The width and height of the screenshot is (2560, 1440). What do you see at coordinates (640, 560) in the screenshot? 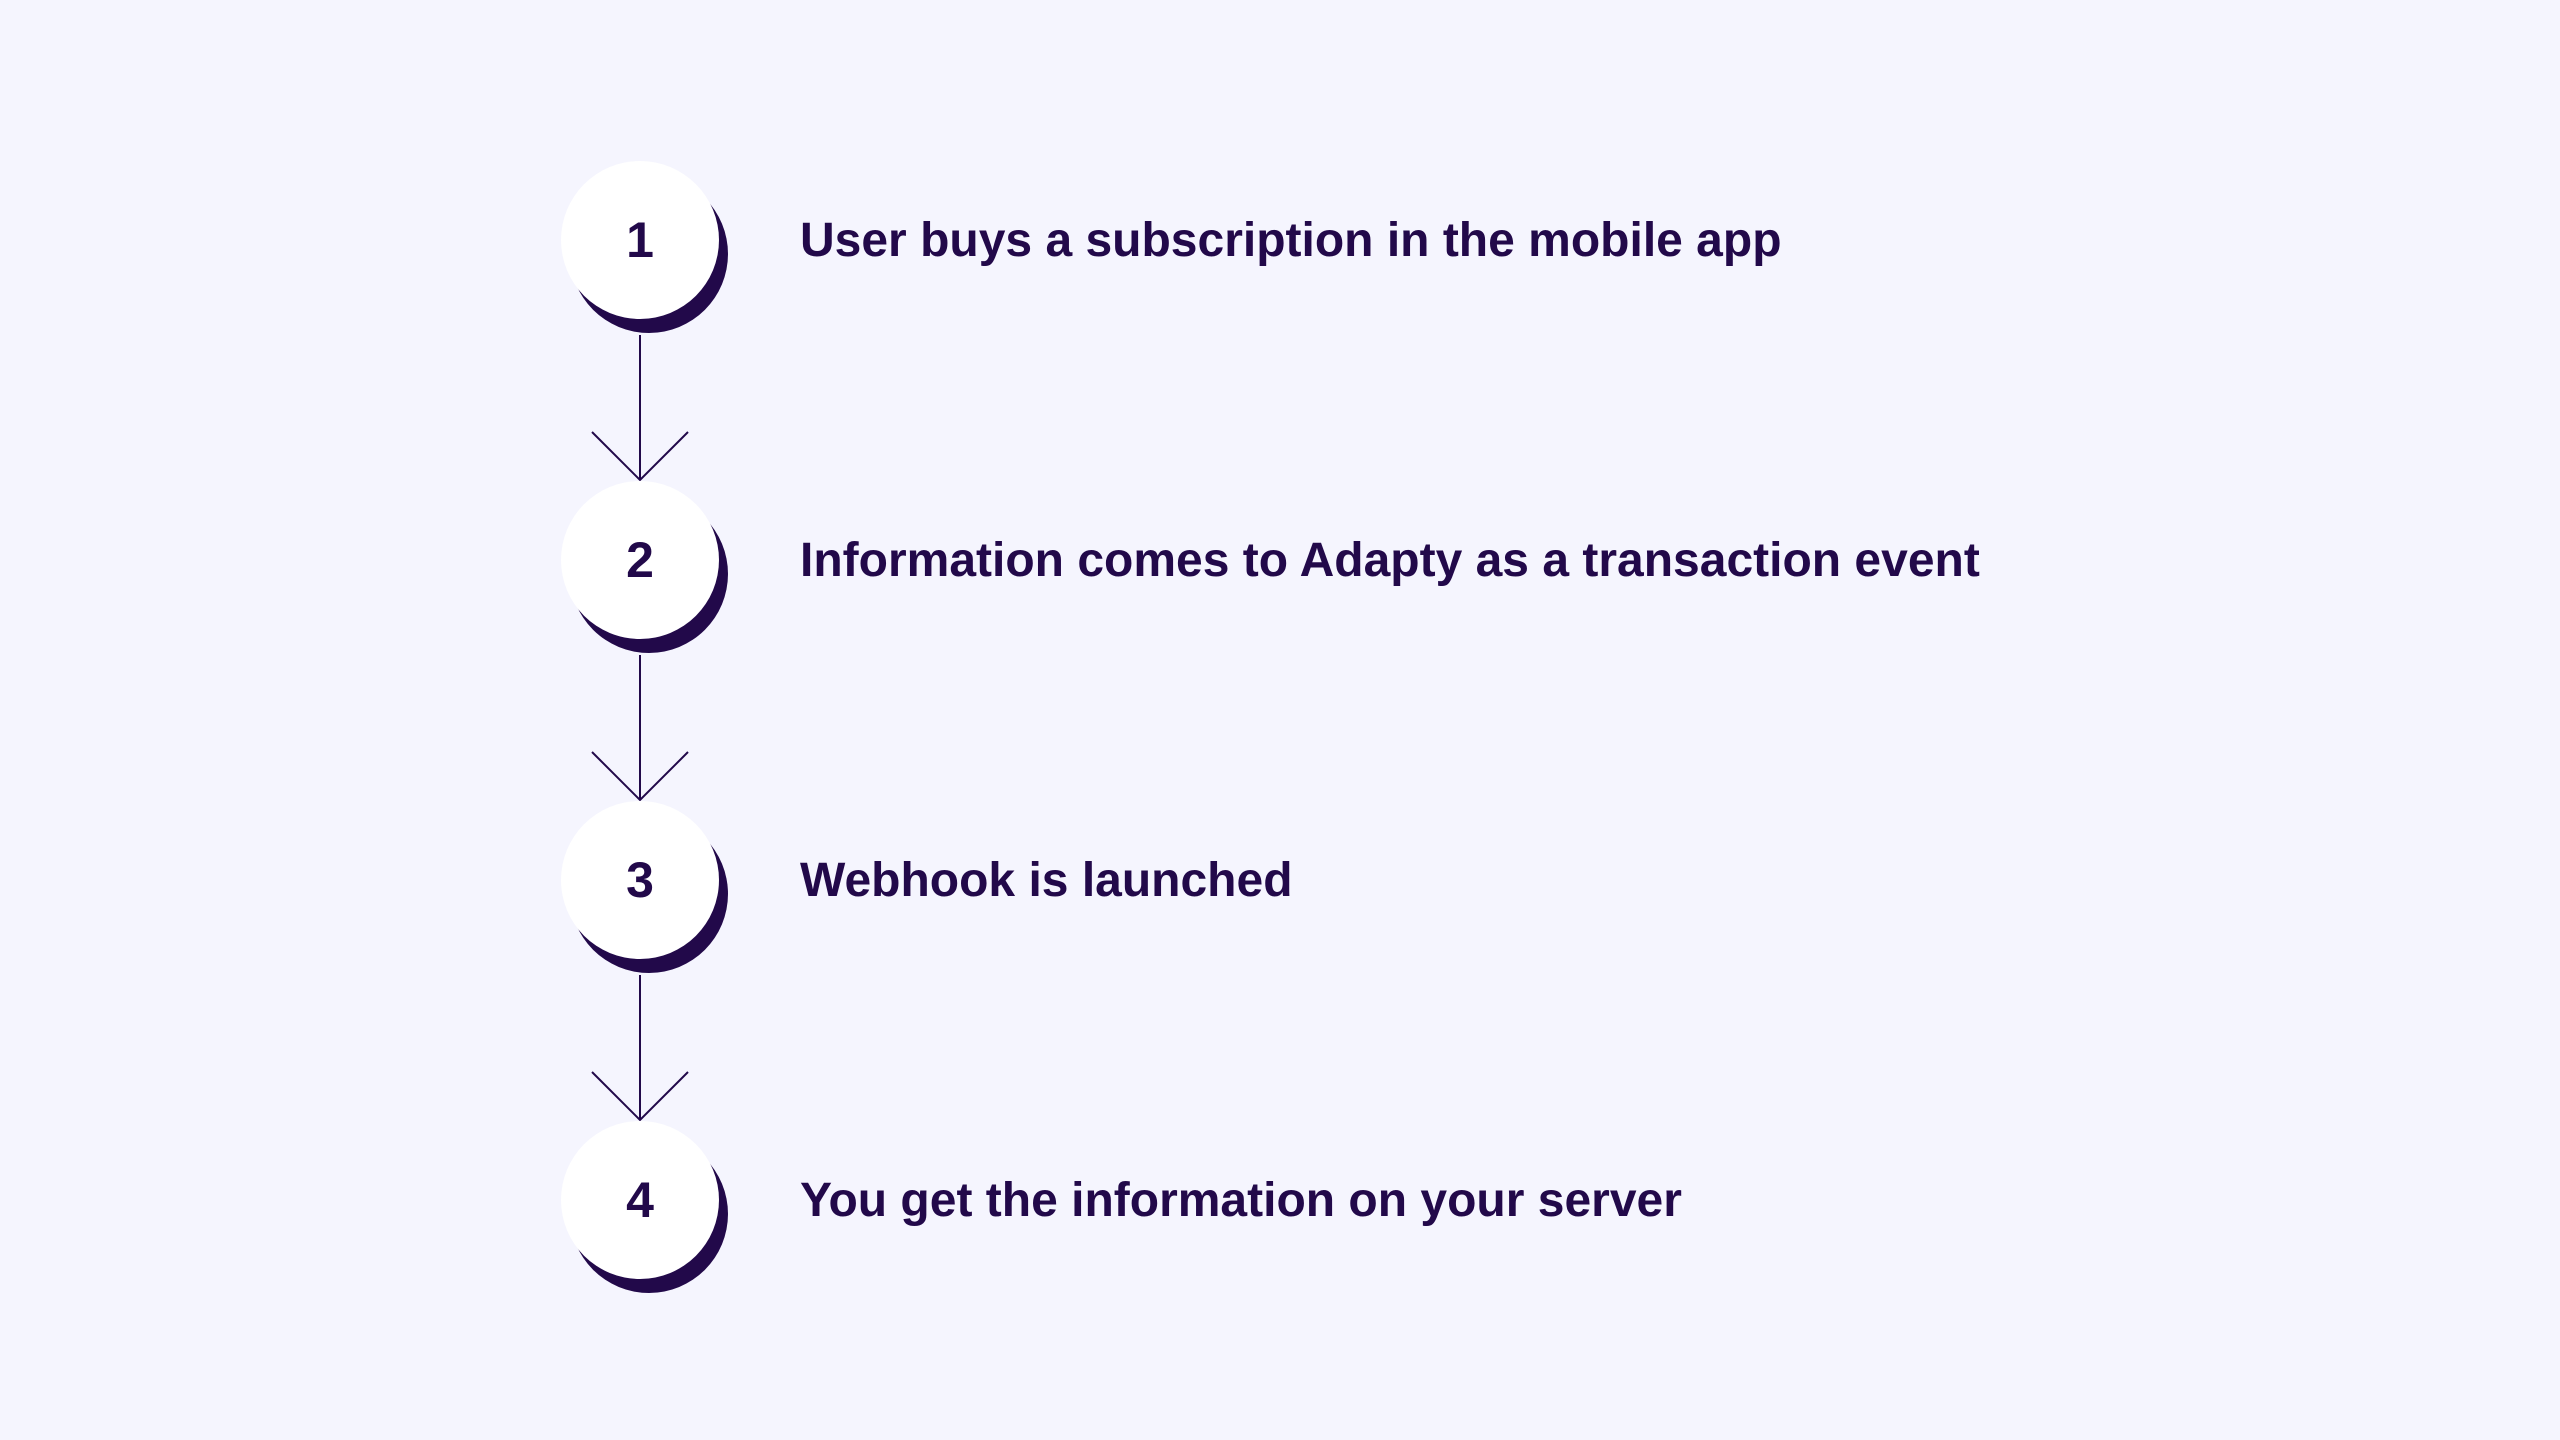
I see `step-number-badge: 2` at bounding box center [640, 560].